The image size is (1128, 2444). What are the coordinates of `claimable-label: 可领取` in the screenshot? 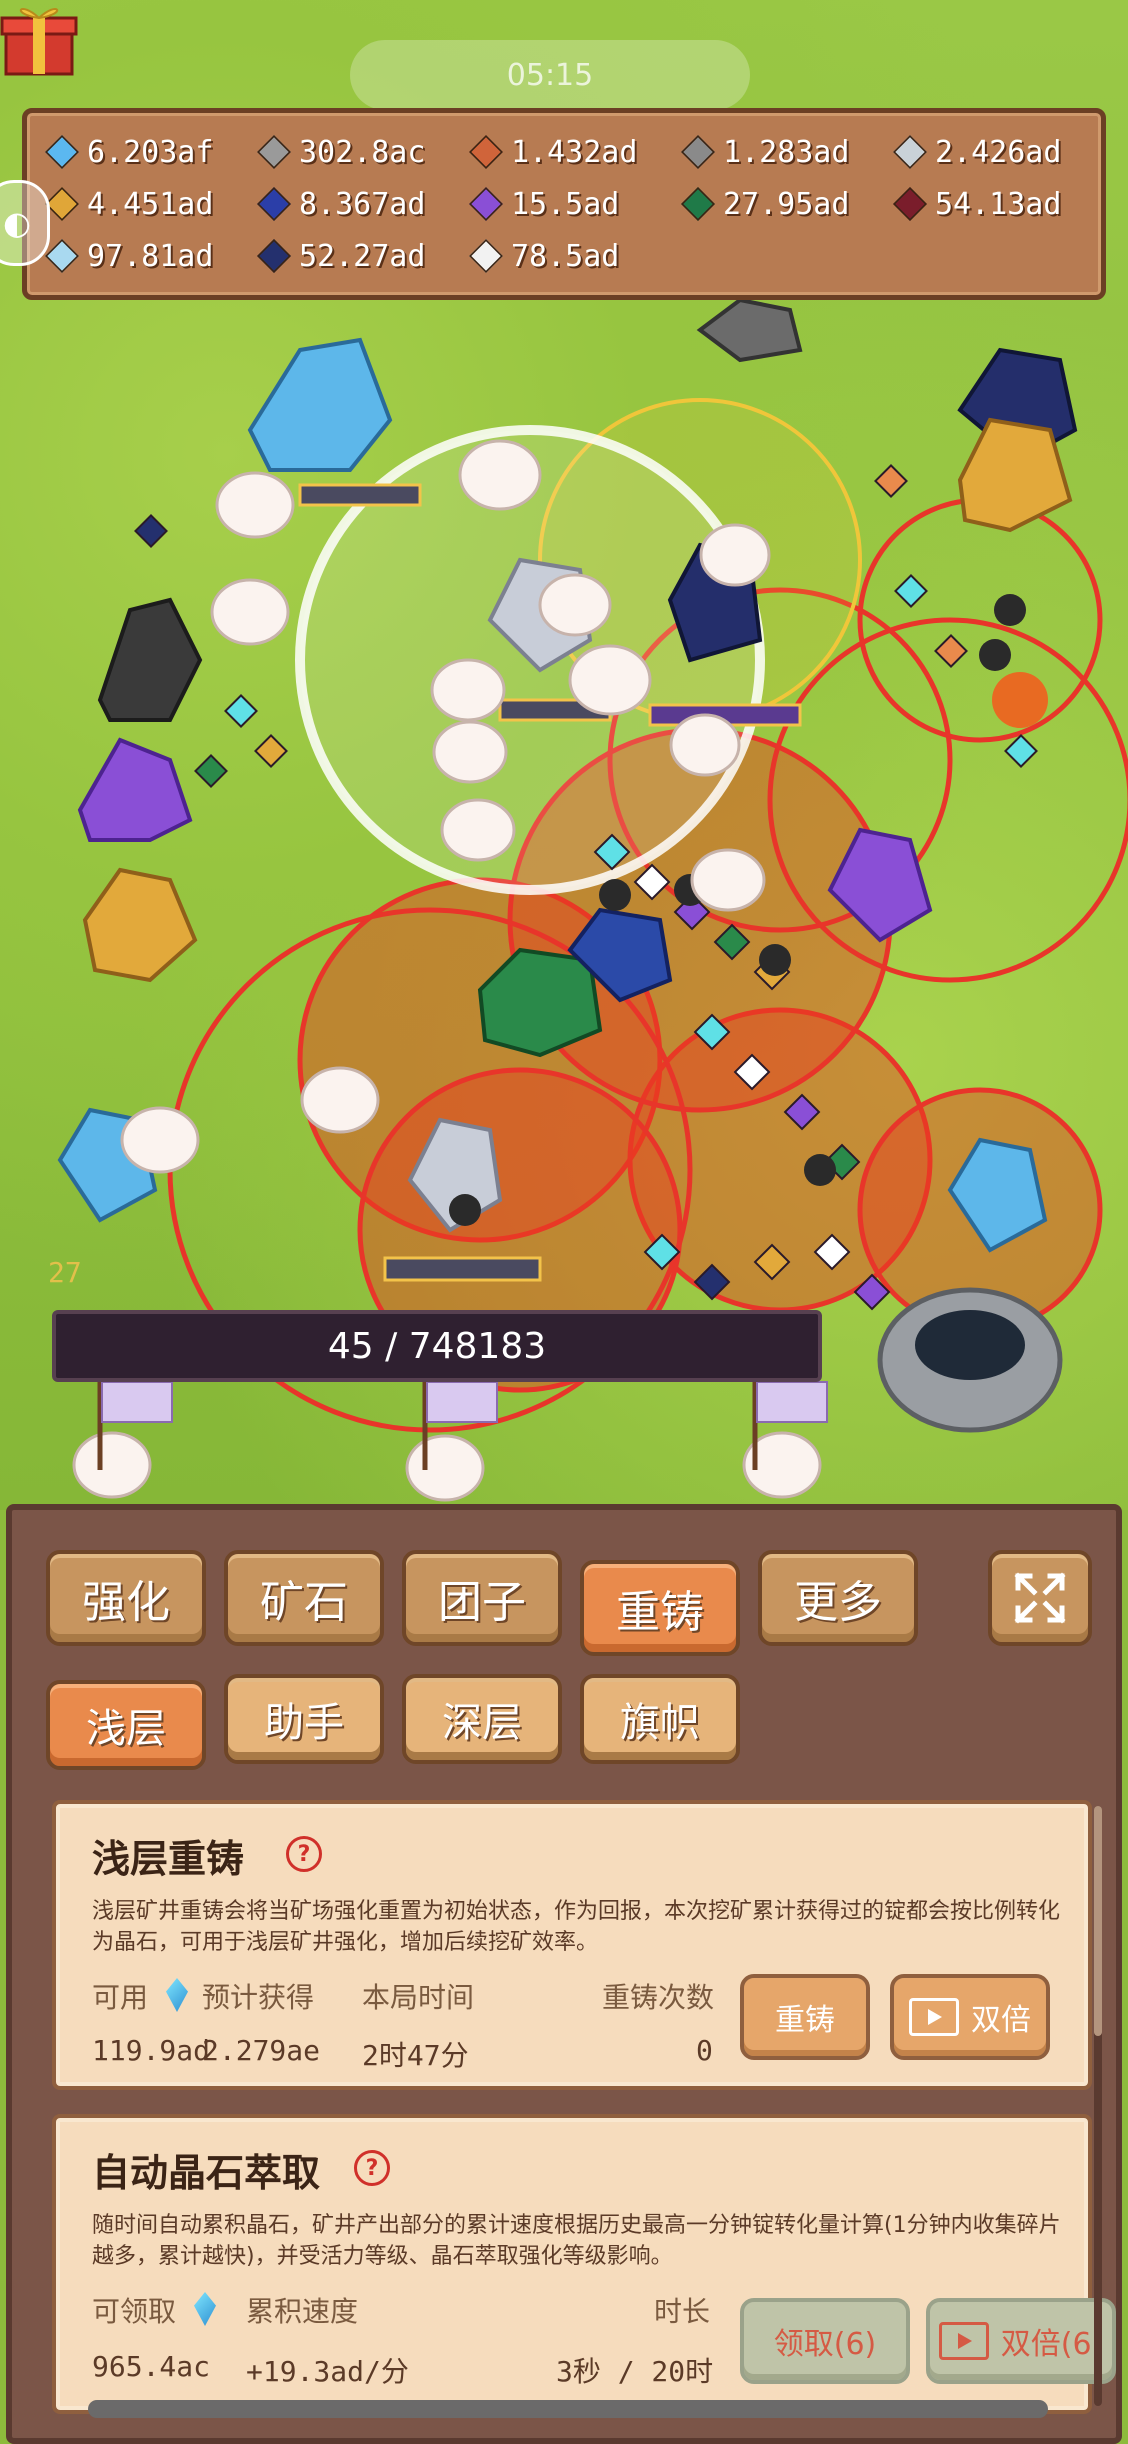 It's located at (134, 2311).